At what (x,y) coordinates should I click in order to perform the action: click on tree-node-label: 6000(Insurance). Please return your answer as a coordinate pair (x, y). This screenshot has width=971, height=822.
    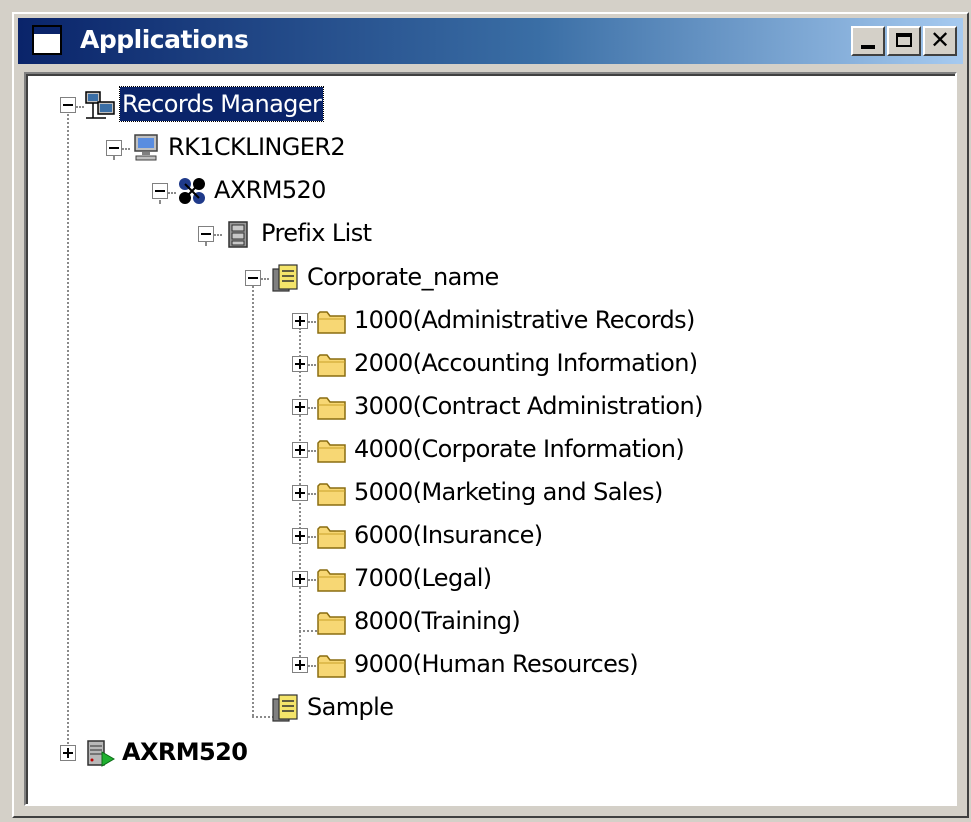
    Looking at the image, I should click on (448, 535).